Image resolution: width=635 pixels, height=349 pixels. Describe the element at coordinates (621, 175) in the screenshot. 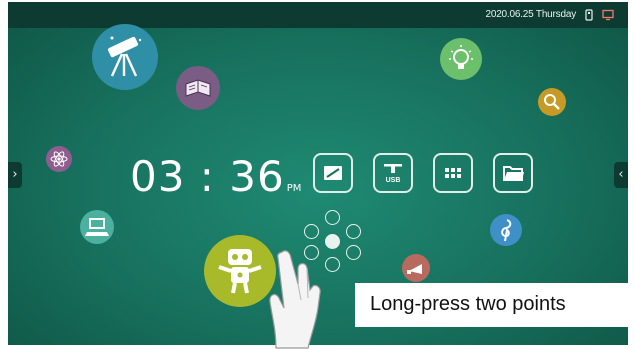

I see `right-edge-arrow: ‹` at that location.